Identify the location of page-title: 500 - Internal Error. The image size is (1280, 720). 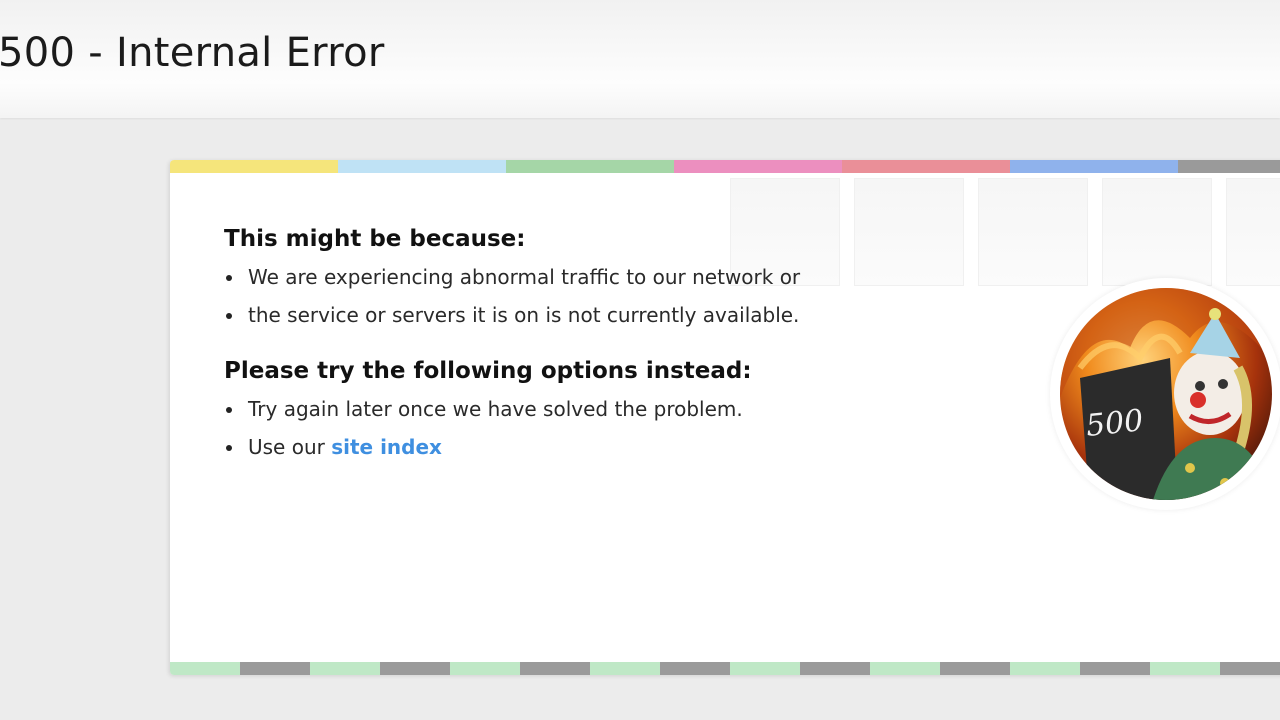
(192, 53).